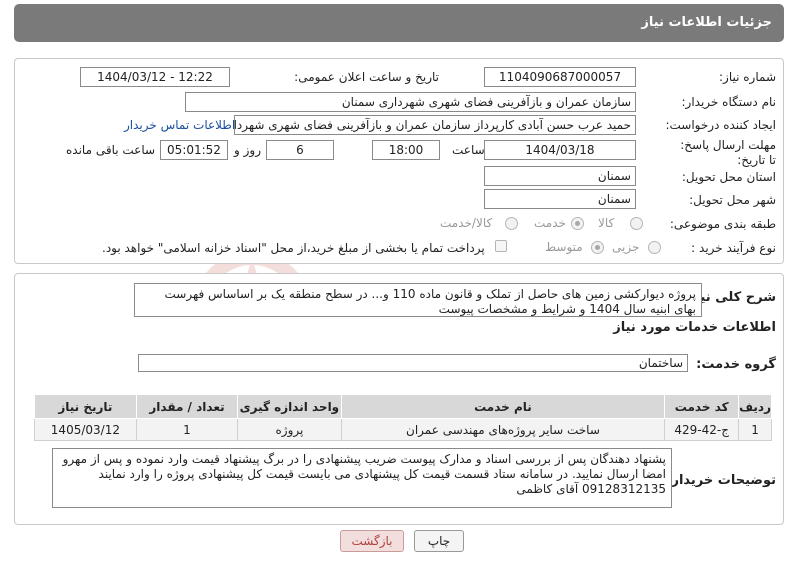 Image resolution: width=788 pixels, height=566 pixels. Describe the element at coordinates (372, 541) in the screenshot. I see `back-button: بازگشت` at that location.